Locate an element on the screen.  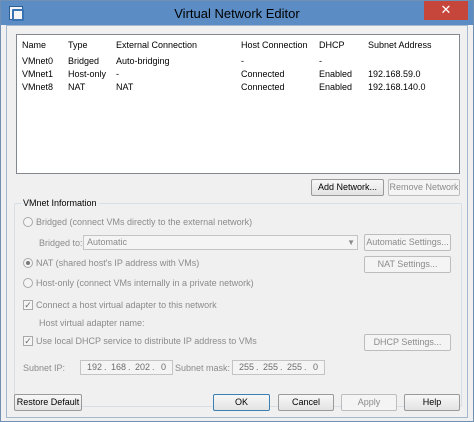
subnet-ip-label: Subnet IP: is located at coordinates (44, 368).